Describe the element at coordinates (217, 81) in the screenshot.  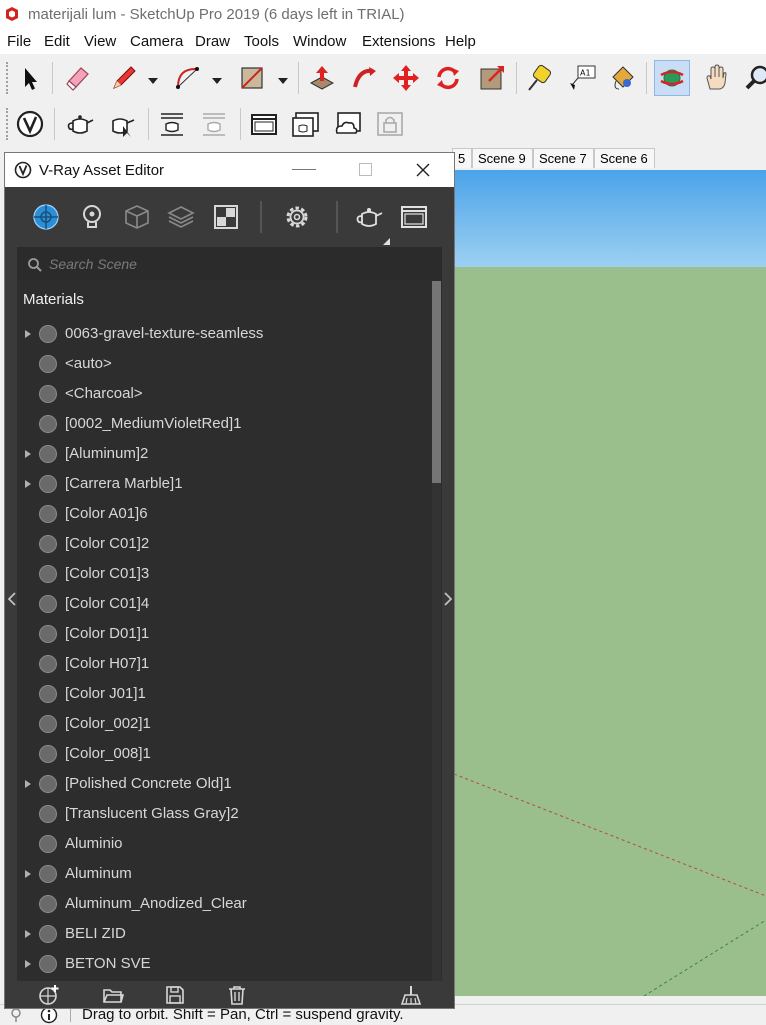
I see `arc-dropdown-arrow` at that location.